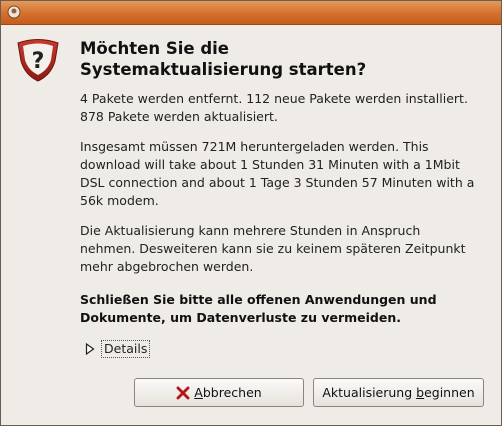 This screenshot has height=426, width=502. What do you see at coordinates (183, 392) in the screenshot?
I see `close-x-icon` at bounding box center [183, 392].